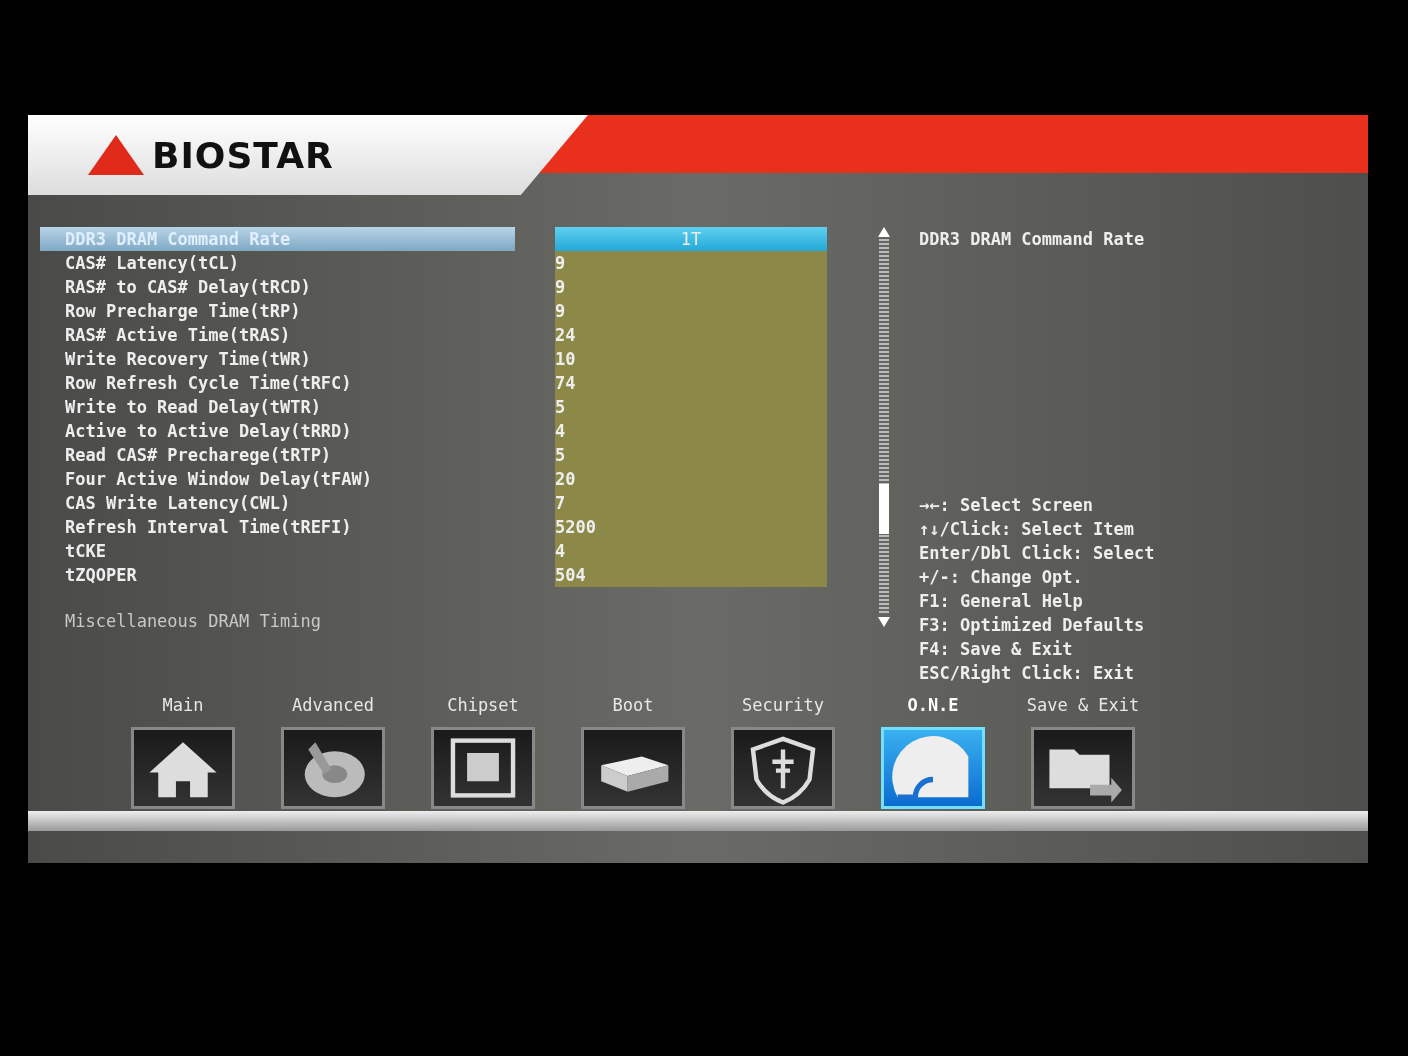  I want to click on setting-label: Read CAS# Precharege(tRTP), so click(277, 455).